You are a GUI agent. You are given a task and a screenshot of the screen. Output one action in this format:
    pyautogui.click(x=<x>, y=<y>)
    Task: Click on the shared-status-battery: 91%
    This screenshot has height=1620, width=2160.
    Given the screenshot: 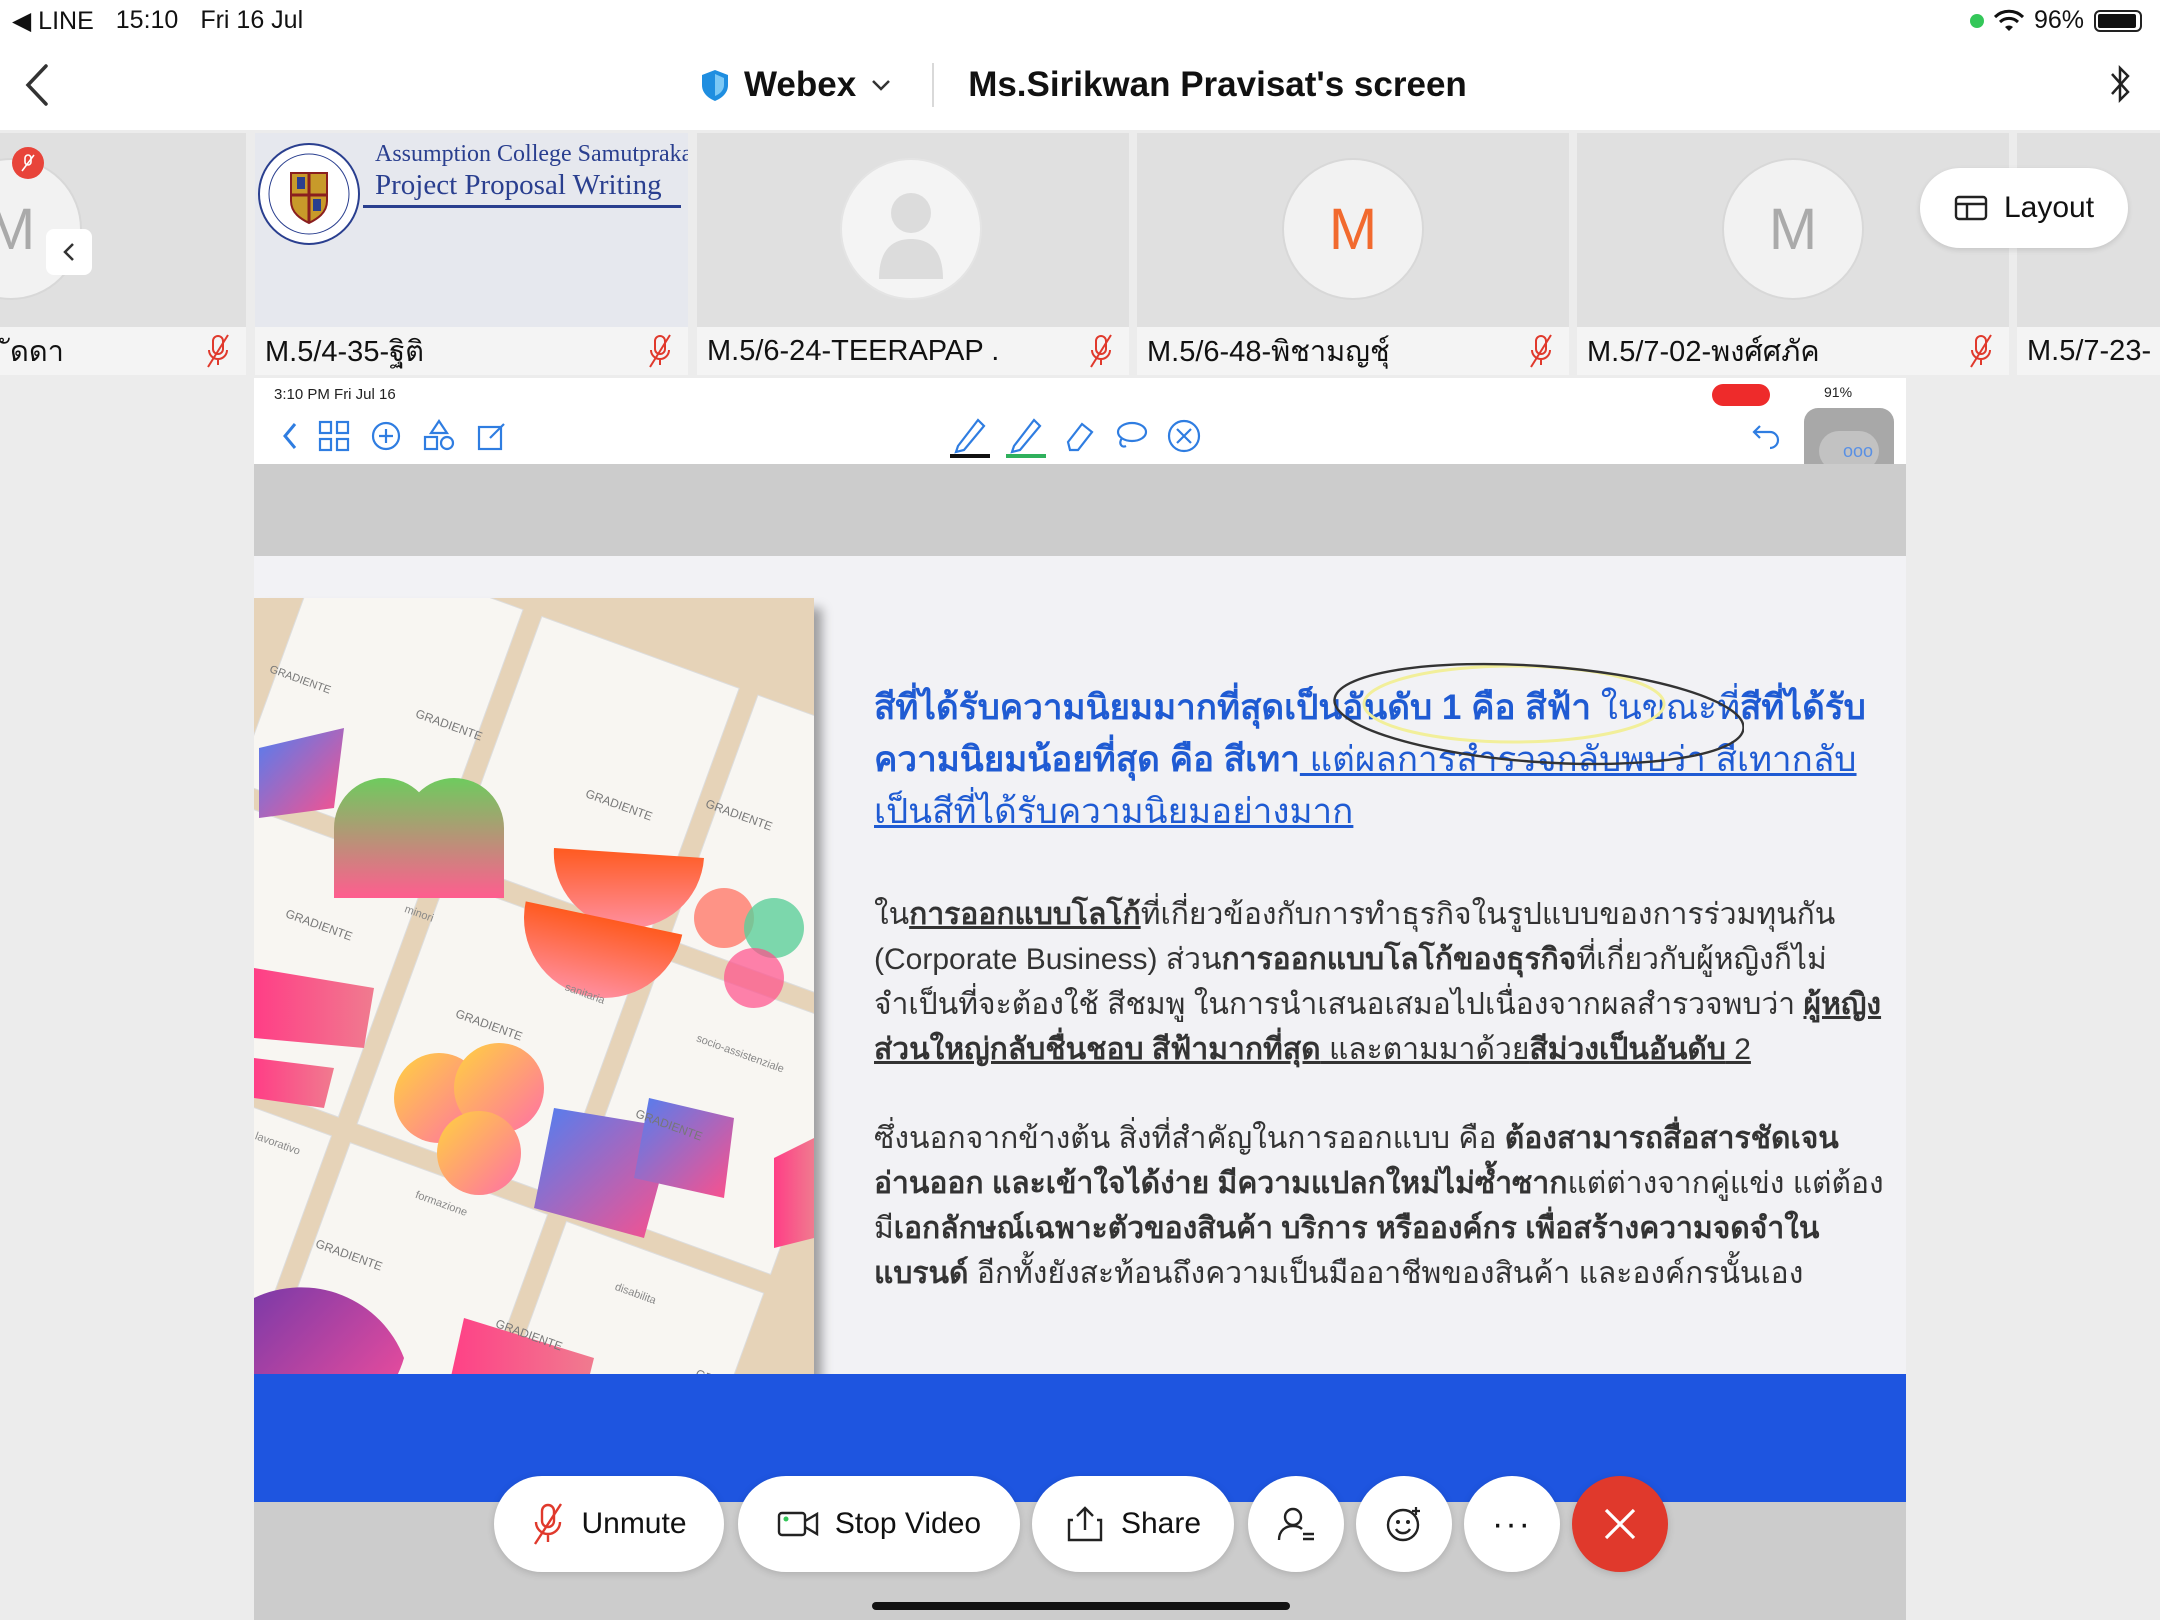 What is the action you would take?
    pyautogui.click(x=1838, y=392)
    